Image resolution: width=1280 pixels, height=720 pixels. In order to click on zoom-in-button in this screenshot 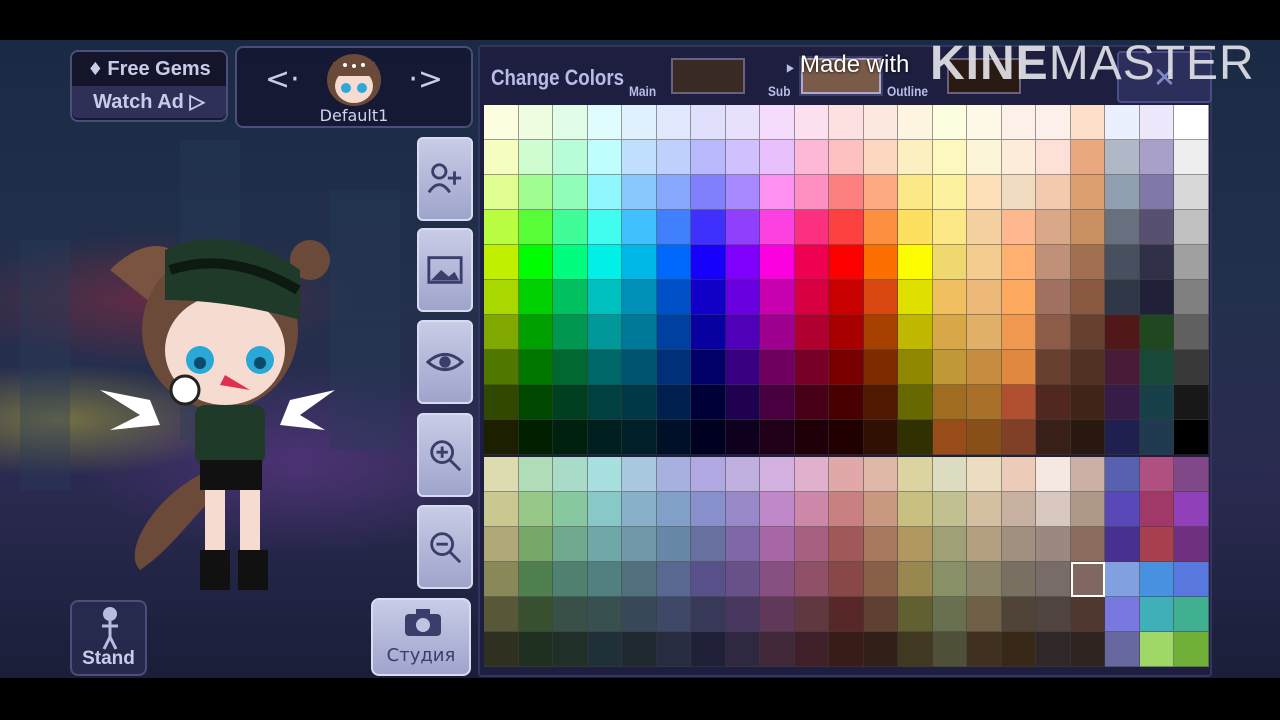, I will do `click(445, 455)`.